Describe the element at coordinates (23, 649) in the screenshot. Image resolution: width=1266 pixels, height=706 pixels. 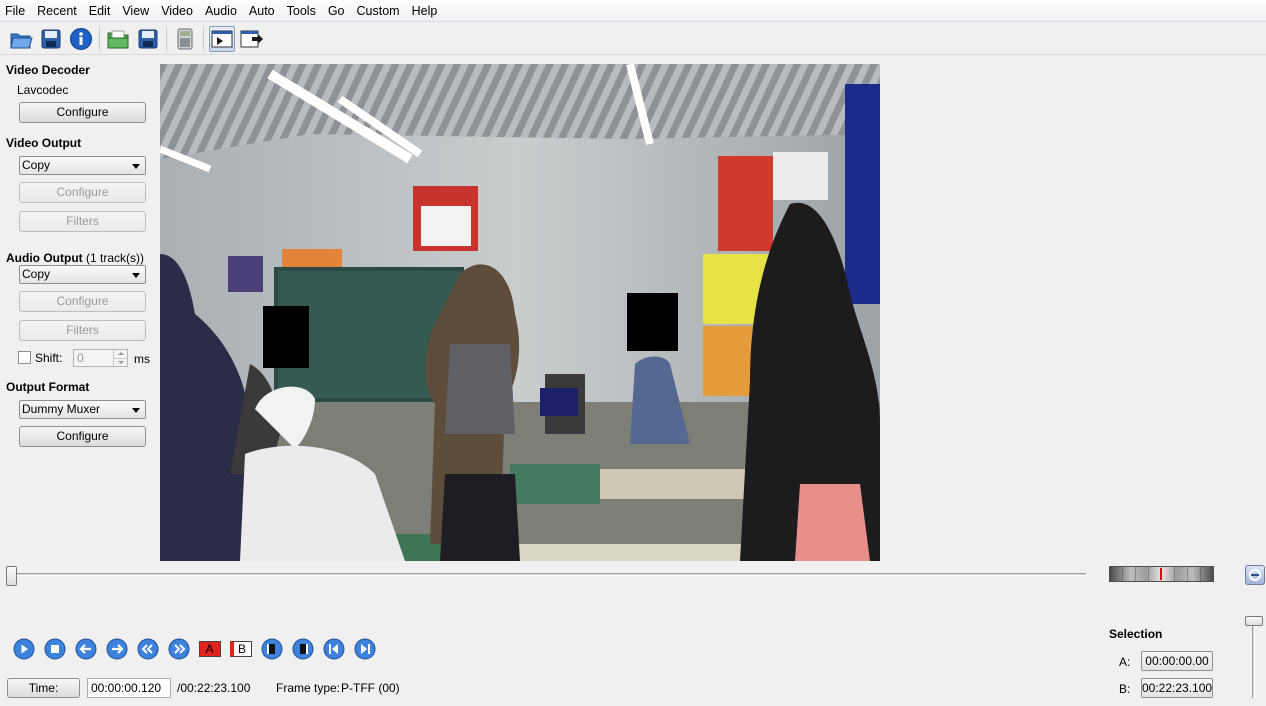
I see `play-icon` at that location.